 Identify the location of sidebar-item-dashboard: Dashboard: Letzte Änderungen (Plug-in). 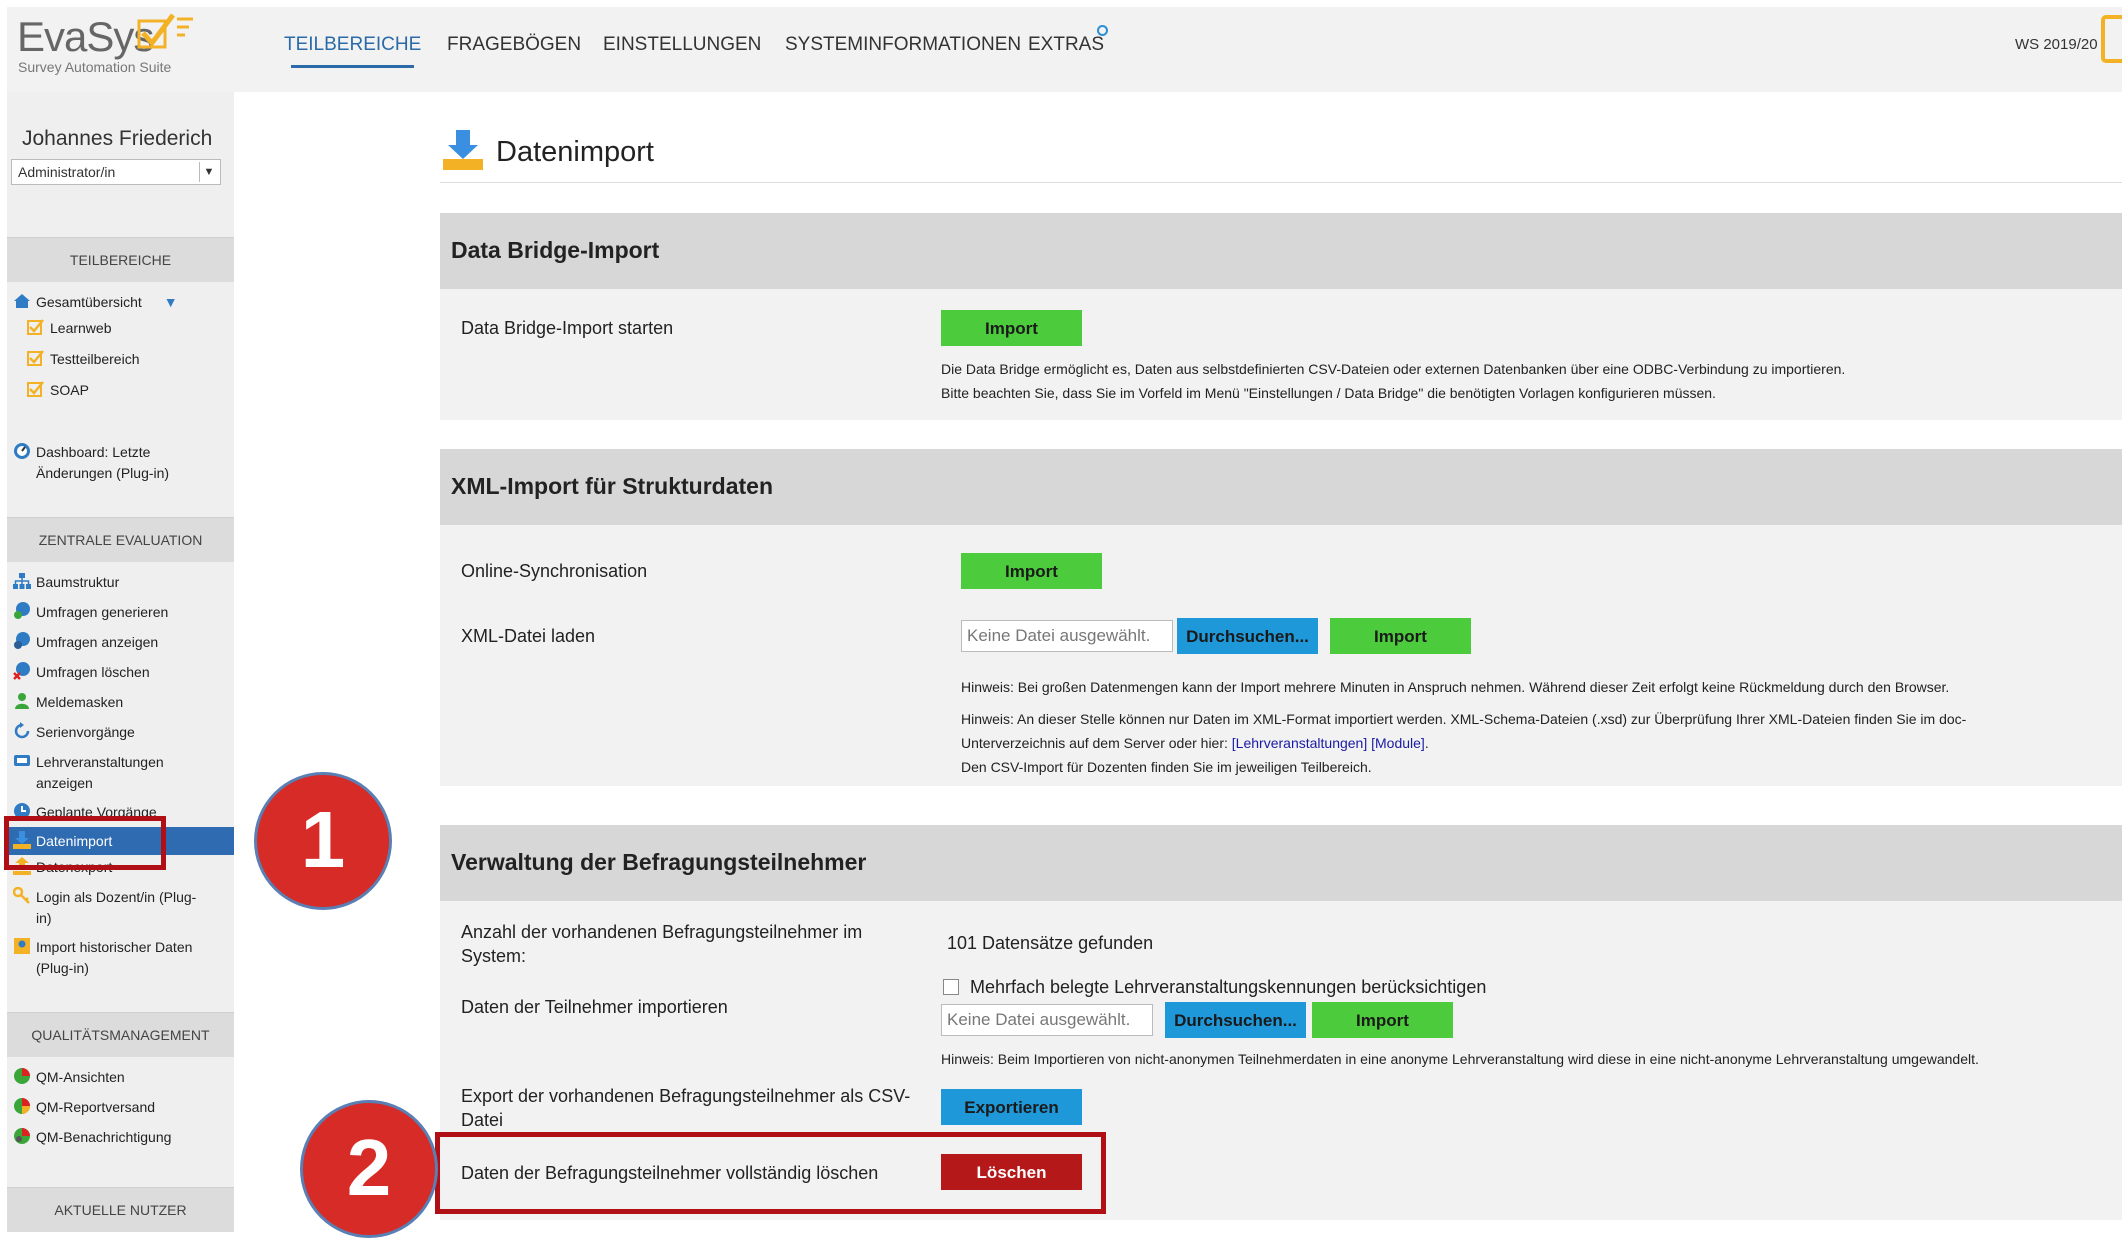
(91, 463).